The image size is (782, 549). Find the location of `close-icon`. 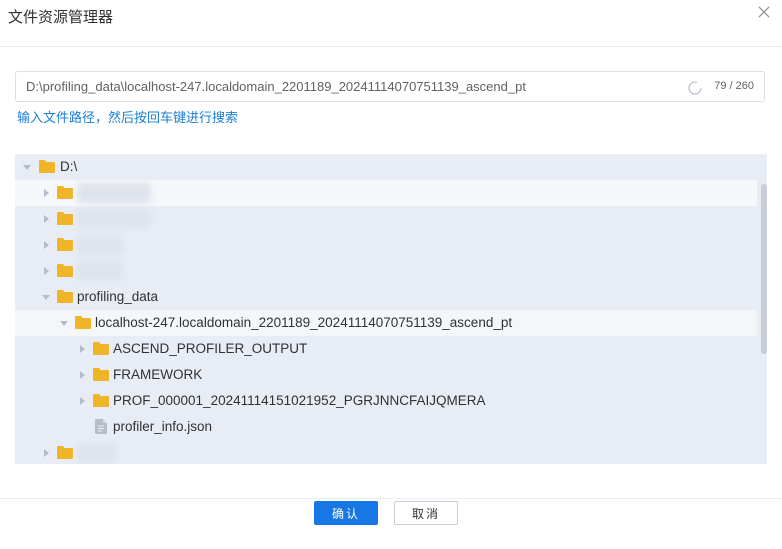

close-icon is located at coordinates (764, 12).